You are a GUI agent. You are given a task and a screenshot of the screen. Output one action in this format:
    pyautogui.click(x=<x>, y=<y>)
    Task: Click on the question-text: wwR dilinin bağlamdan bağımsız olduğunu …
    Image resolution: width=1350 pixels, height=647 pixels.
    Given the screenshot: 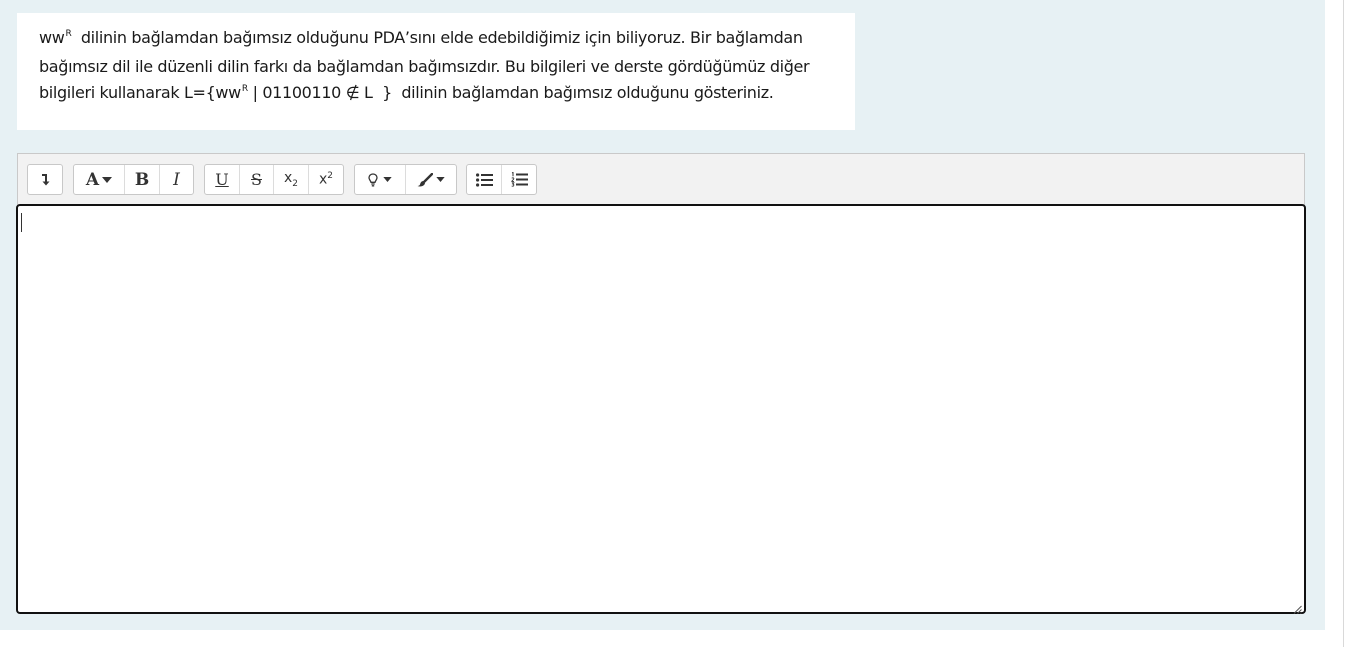 What is the action you would take?
    pyautogui.click(x=436, y=71)
    